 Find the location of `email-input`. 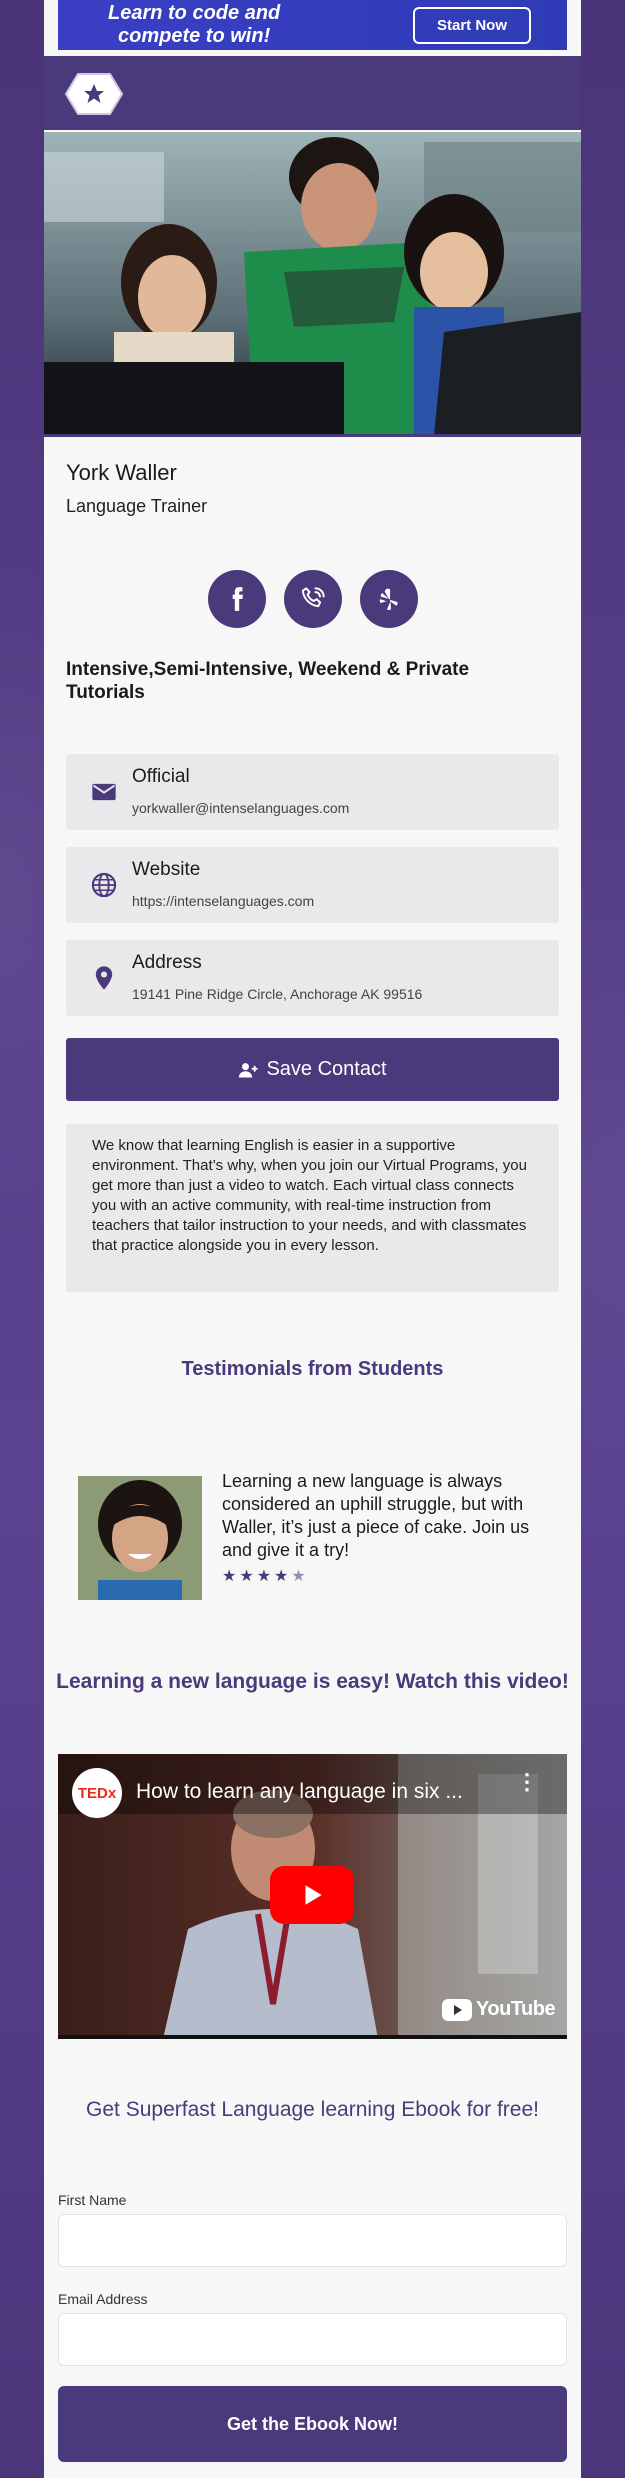

email-input is located at coordinates (312, 2339).